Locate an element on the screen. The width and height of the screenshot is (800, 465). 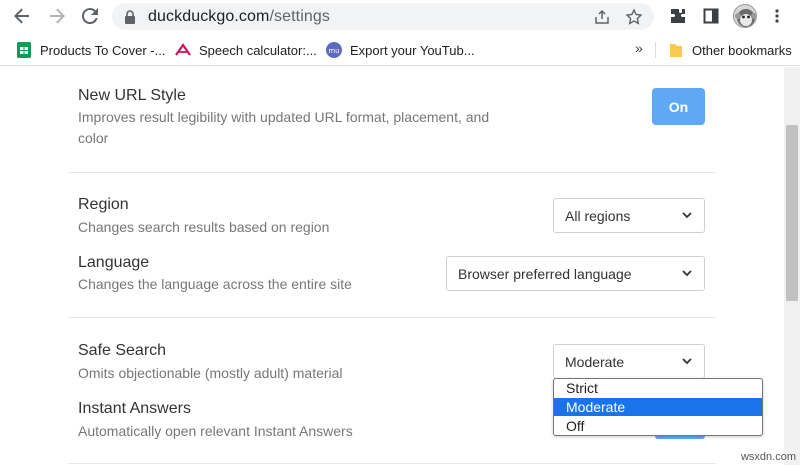
reload-icon is located at coordinates (90, 16).